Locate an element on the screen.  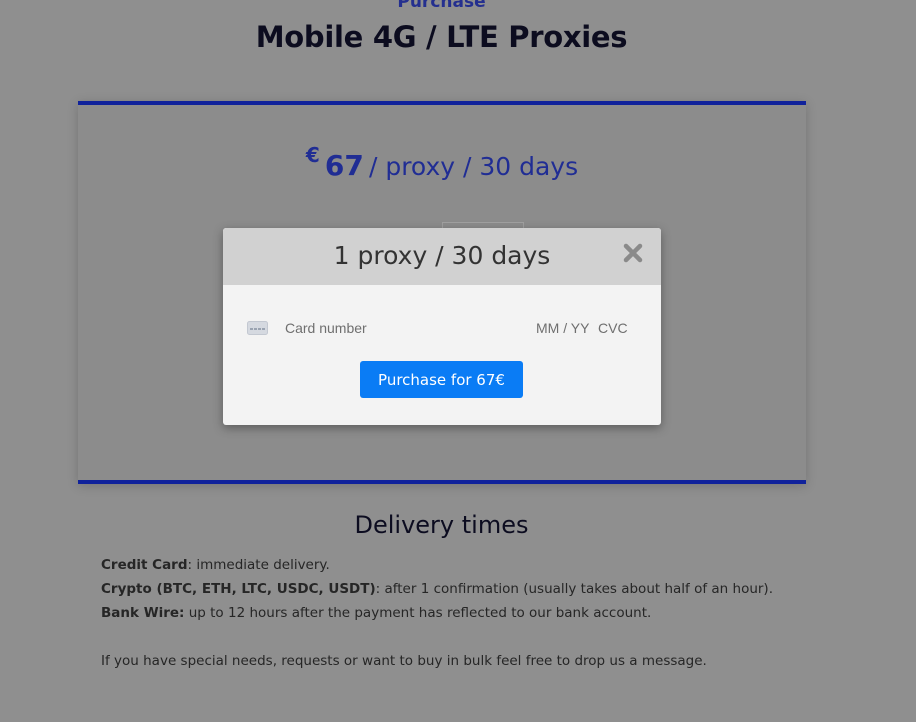
price-line: € 67 / proxy / 30 days is located at coordinates (442, 162).